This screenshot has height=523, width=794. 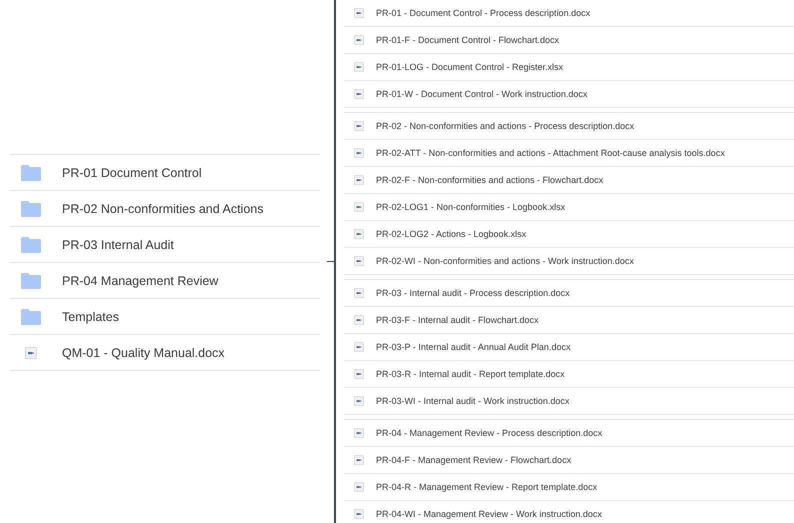 What do you see at coordinates (505, 261) in the screenshot?
I see `file-name: PR-02-WI - Non-conformities and actions - Work instruction.docx` at bounding box center [505, 261].